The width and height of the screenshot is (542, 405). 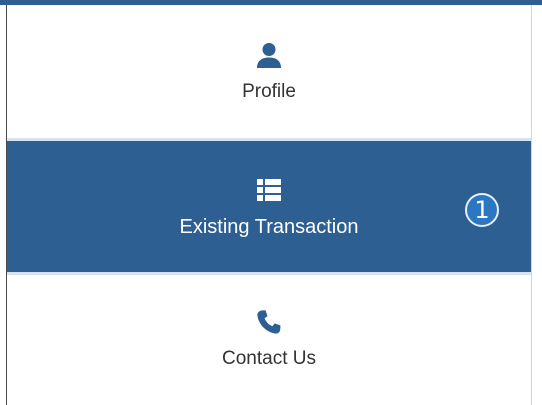 I want to click on menu-item-label: Contact Us, so click(x=269, y=358).